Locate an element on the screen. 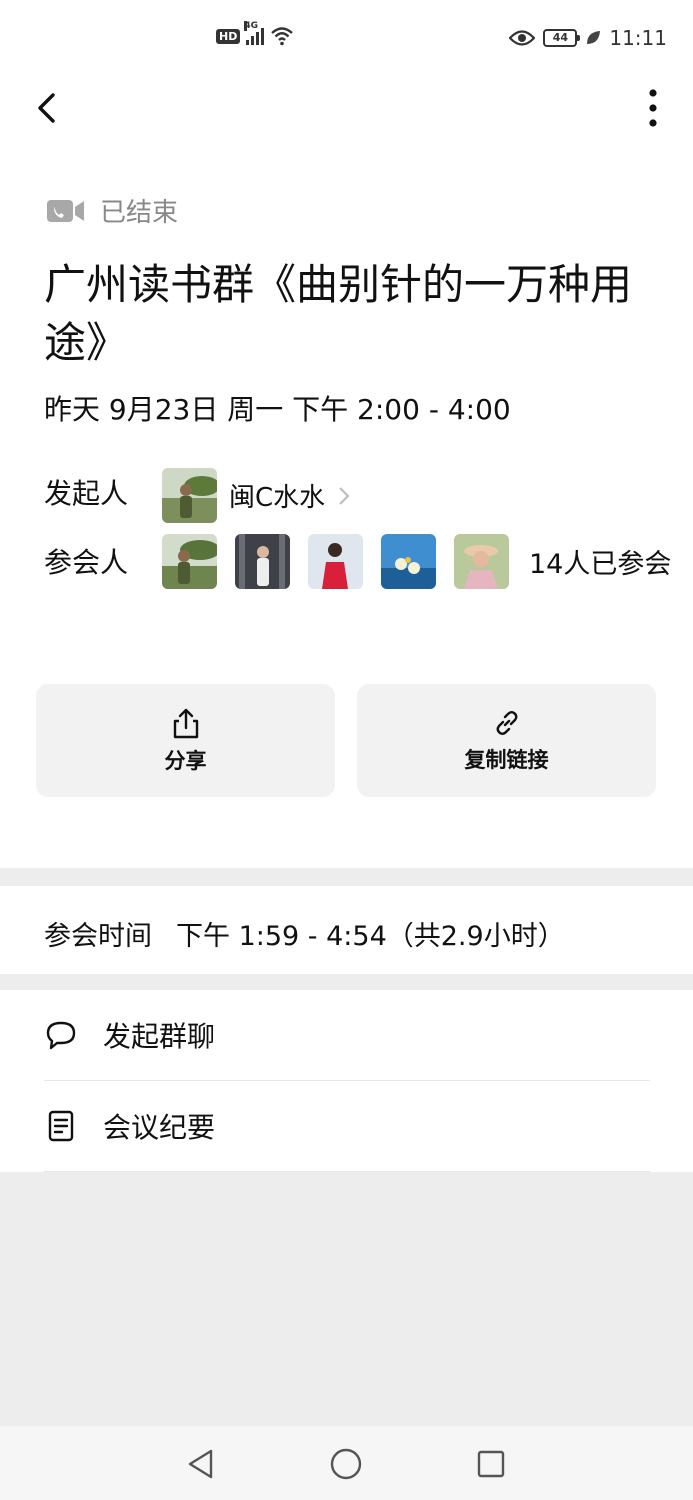 The height and width of the screenshot is (1500, 693). participants-row: 14人已参会 is located at coordinates (416, 561).